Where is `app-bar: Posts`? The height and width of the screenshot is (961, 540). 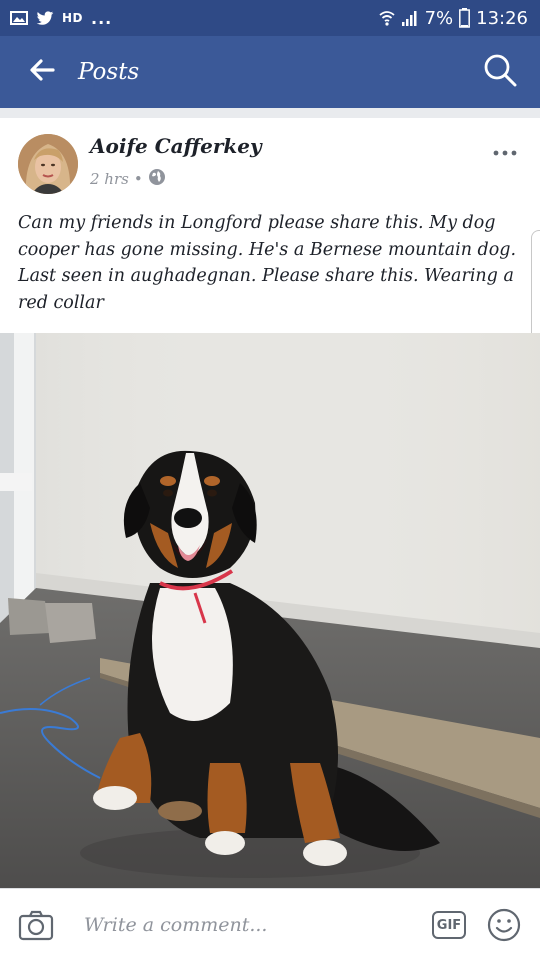
app-bar: Posts is located at coordinates (270, 72).